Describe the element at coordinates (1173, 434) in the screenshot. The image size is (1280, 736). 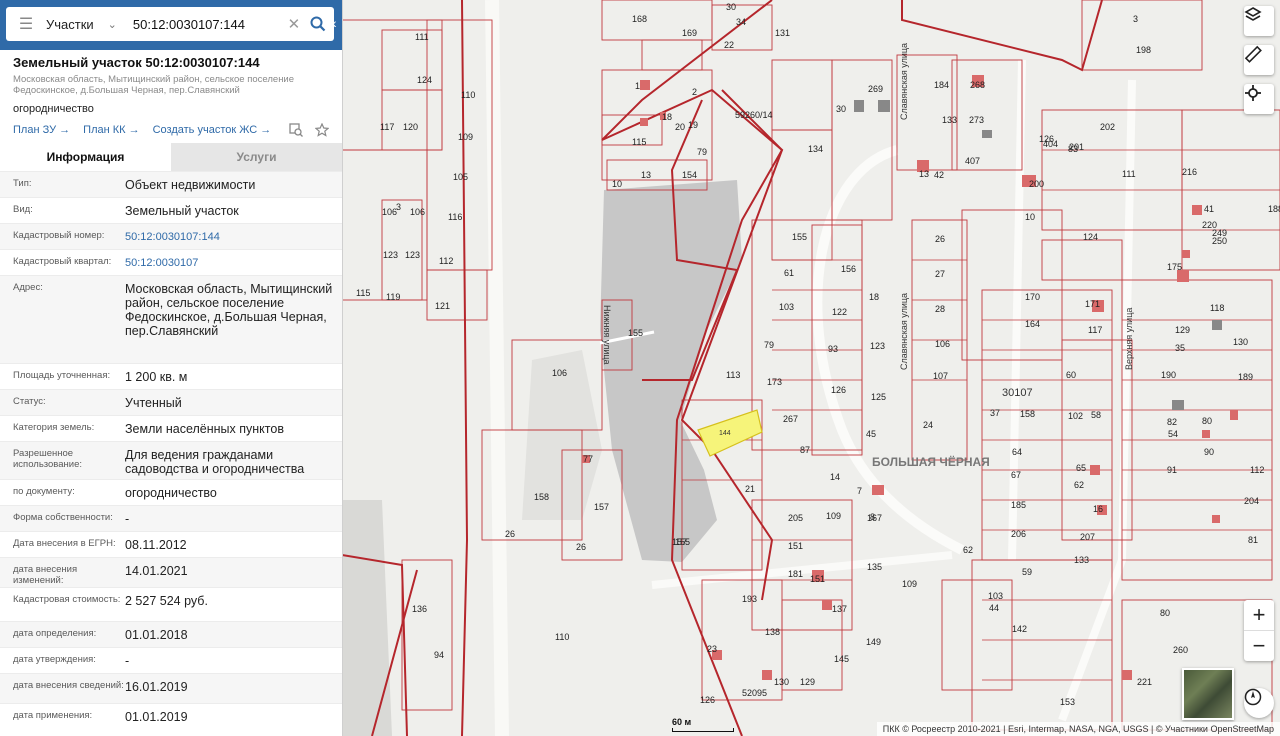
I see `parcel-number-label: 54` at that location.